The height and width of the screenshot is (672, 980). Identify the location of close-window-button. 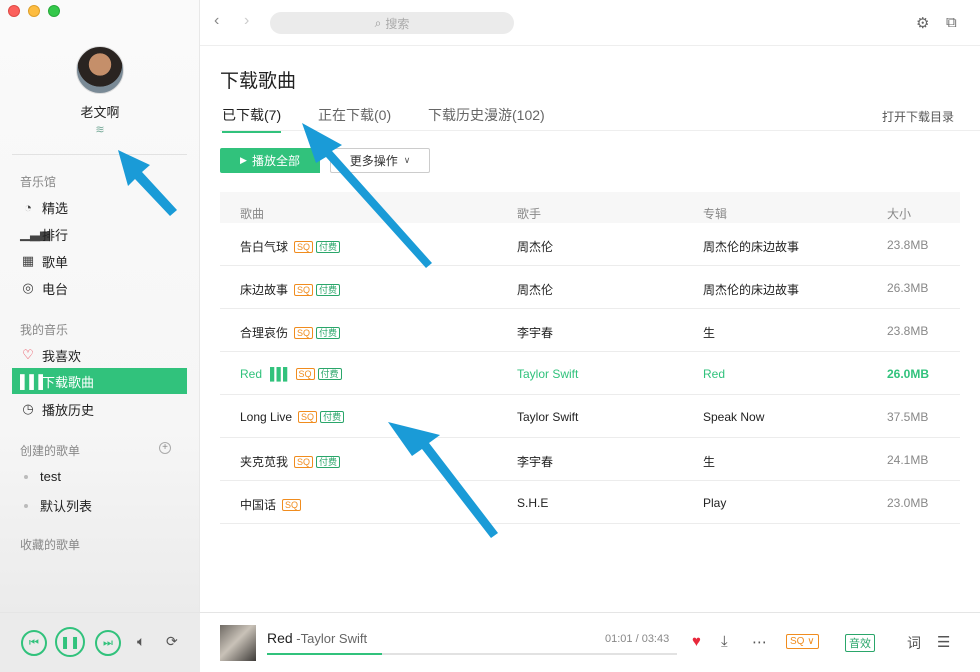
(14, 11).